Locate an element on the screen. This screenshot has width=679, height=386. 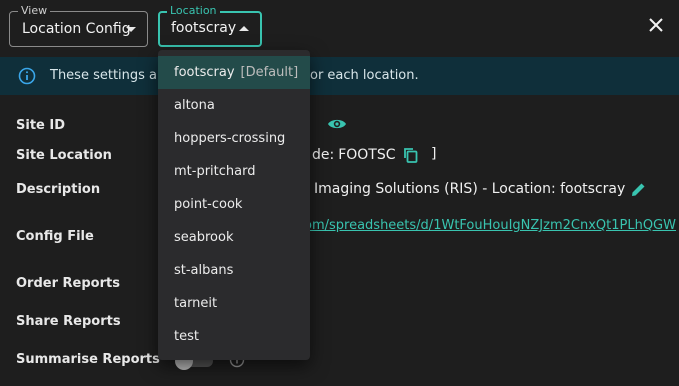
summarise-reports-label: Summarise Reports is located at coordinates (88, 359).